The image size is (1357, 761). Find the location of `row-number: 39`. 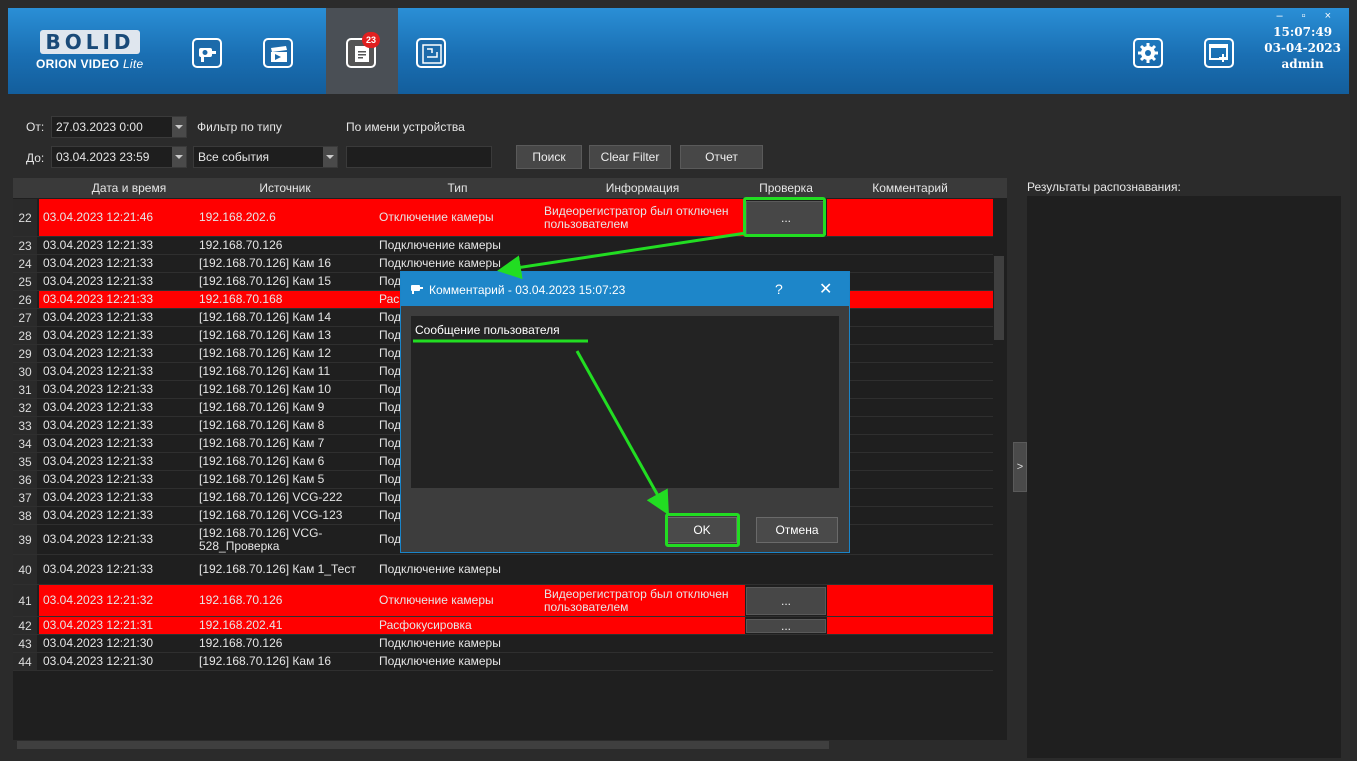

row-number: 39 is located at coordinates (25, 539).